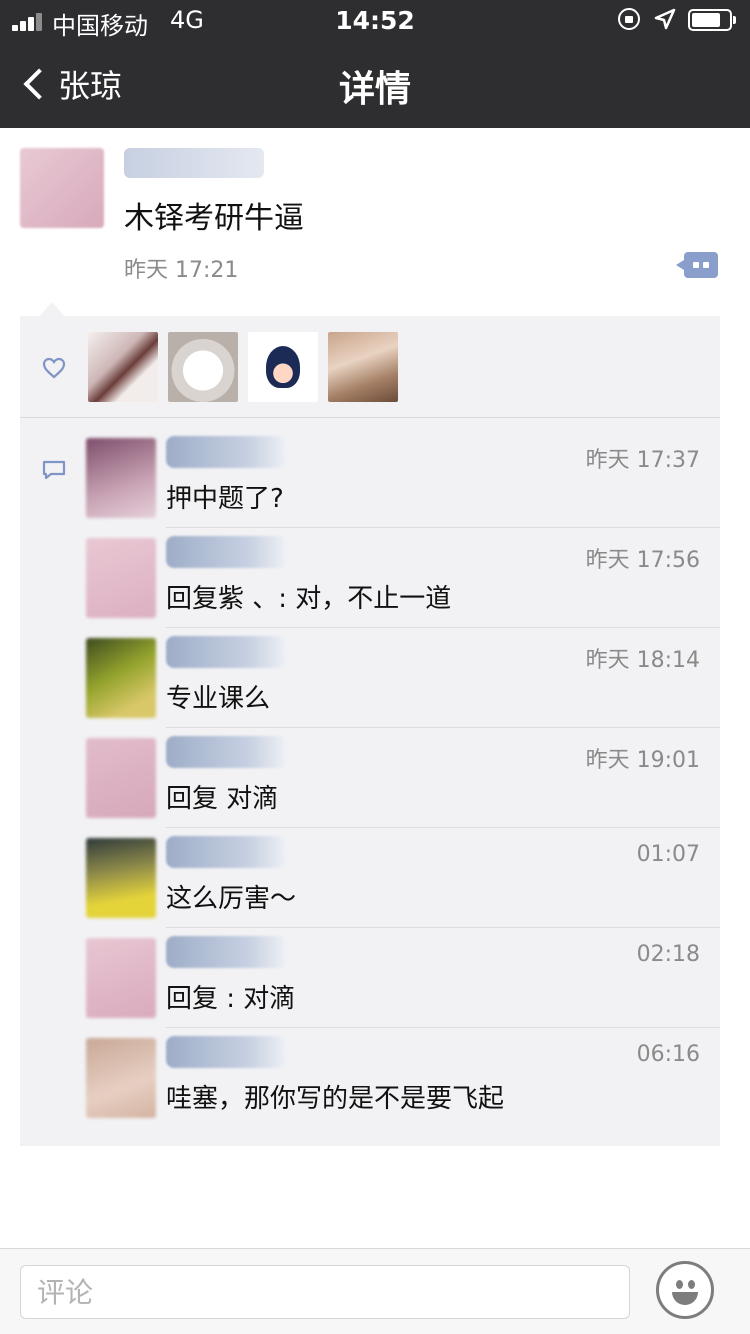 The height and width of the screenshot is (1334, 750). Describe the element at coordinates (194, 163) in the screenshot. I see `post-author-name-blurred` at that location.